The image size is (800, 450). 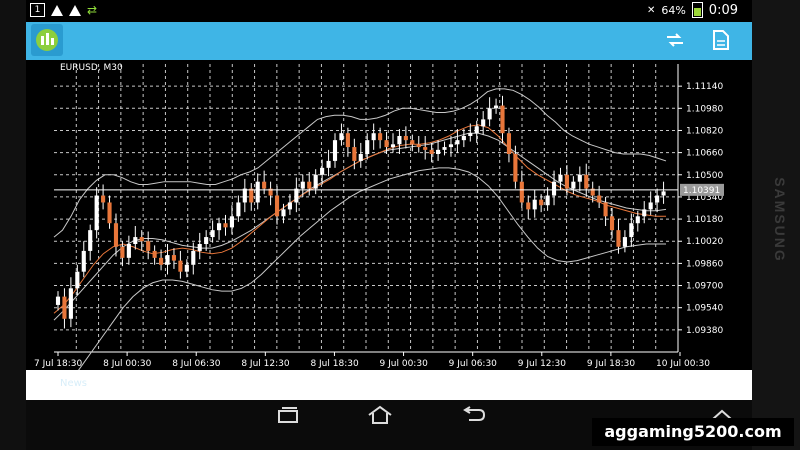 What do you see at coordinates (542, 364) in the screenshot?
I see `time-tick-label: 9 Jul 12:30` at bounding box center [542, 364].